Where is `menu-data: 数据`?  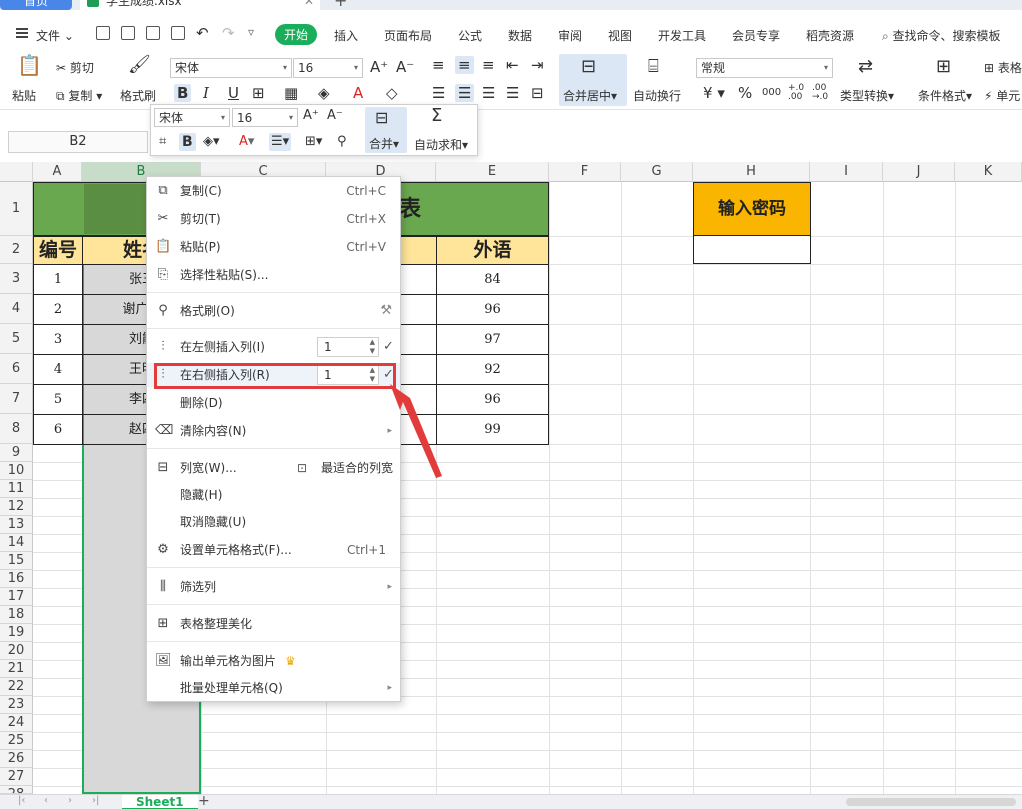
menu-data: 数据 is located at coordinates (520, 35).